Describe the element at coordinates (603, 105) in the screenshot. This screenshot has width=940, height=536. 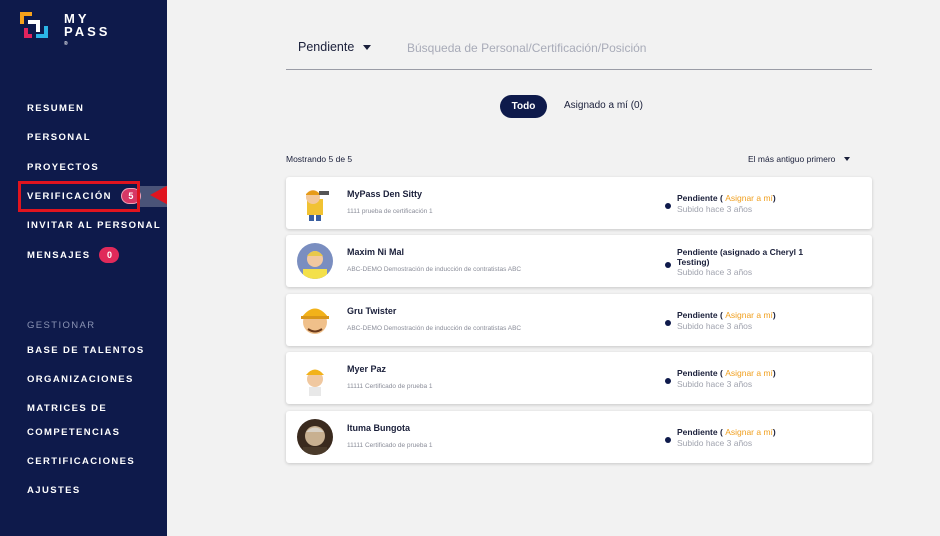
I see `tab-assigned-to-me: Asignado a mí (0)` at that location.